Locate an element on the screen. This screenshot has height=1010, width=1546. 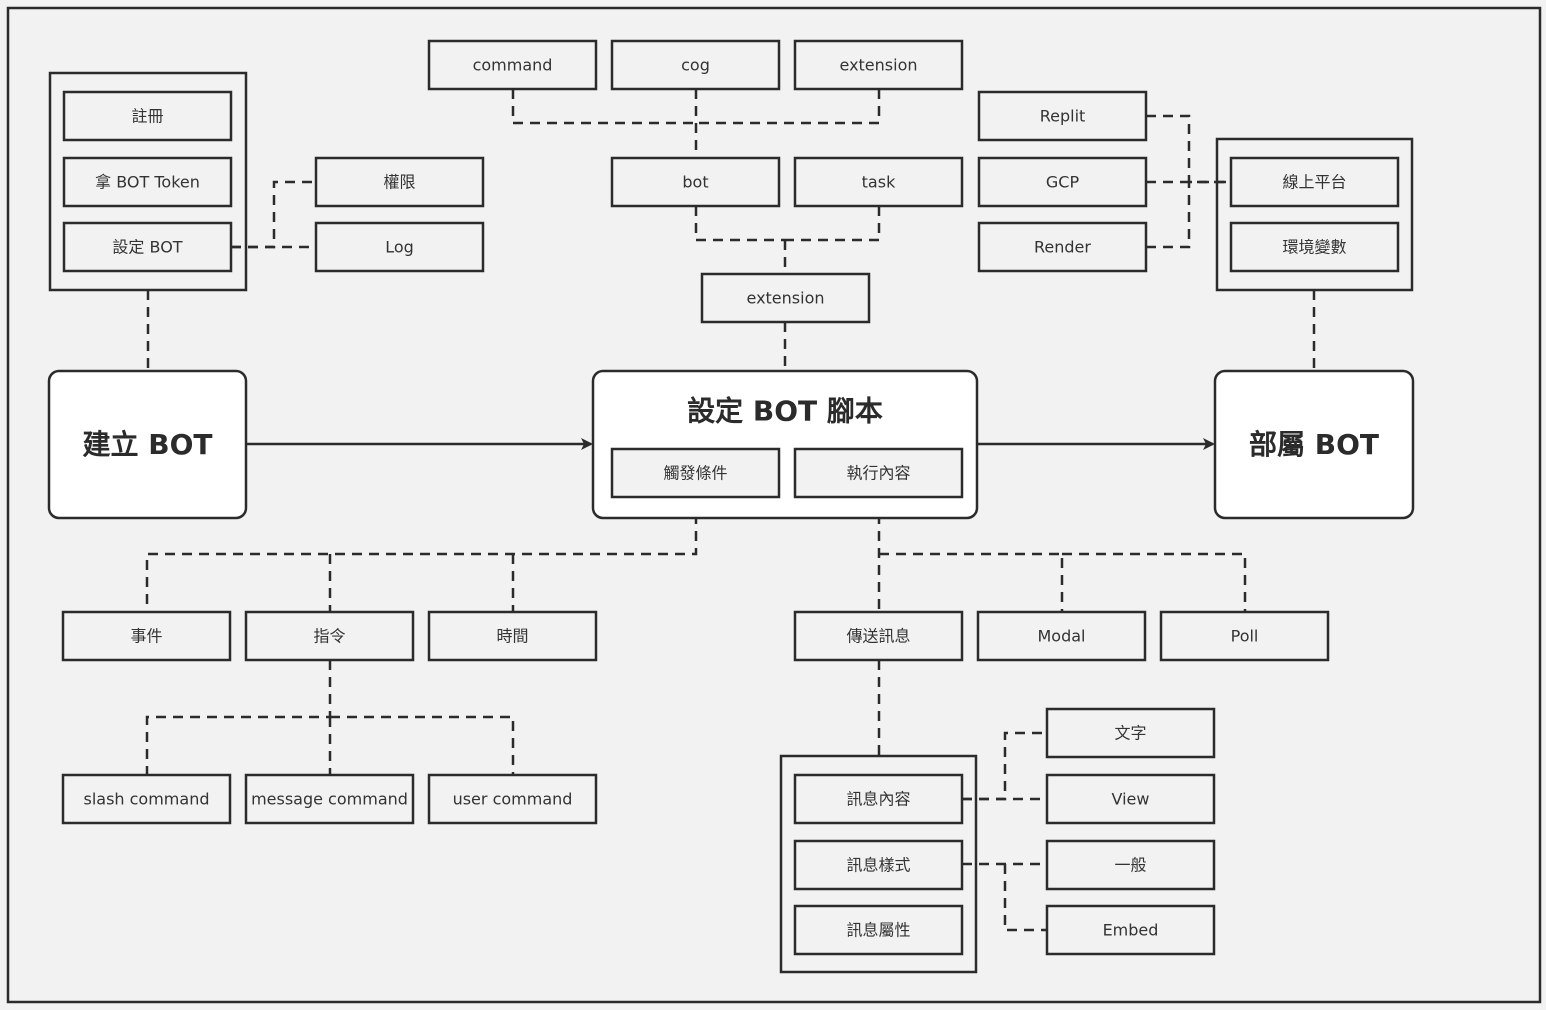
node-env-vars: 環境變數 is located at coordinates (1314, 247).